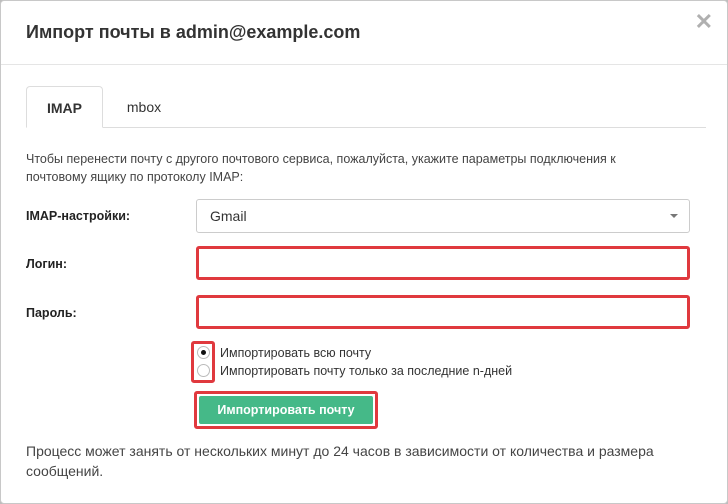 The image size is (728, 504). Describe the element at coordinates (366, 107) in the screenshot. I see `tab-bar: IMAP mbox` at that location.